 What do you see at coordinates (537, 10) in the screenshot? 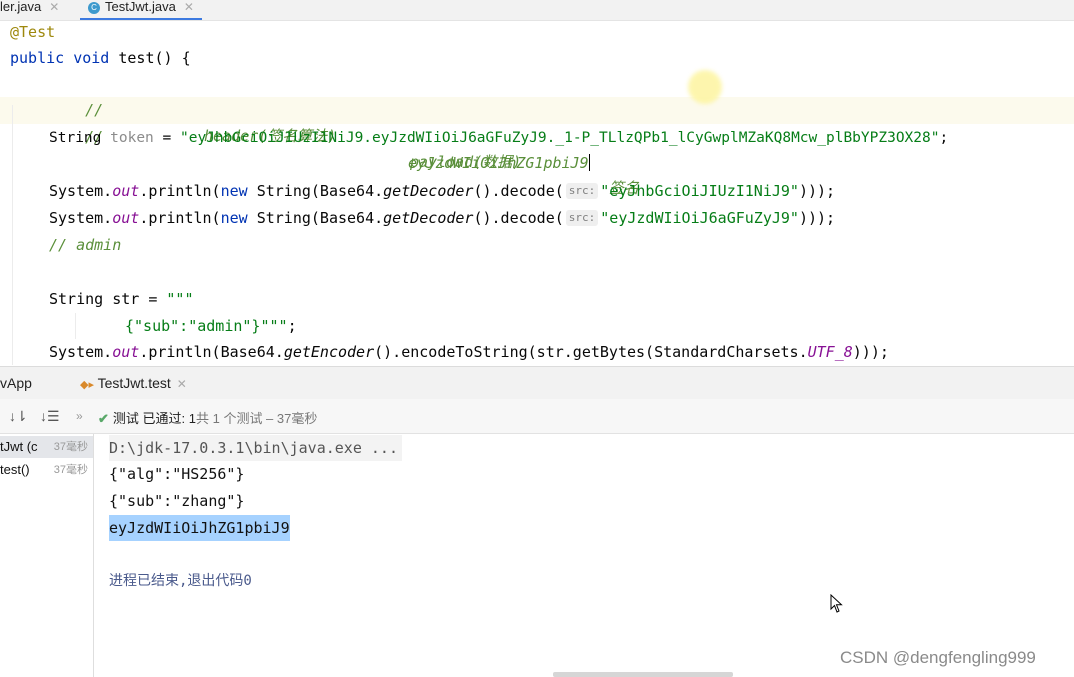
I see `editor-tab-bar: ler.java ✕ C TestJwt.java ✕` at bounding box center [537, 10].